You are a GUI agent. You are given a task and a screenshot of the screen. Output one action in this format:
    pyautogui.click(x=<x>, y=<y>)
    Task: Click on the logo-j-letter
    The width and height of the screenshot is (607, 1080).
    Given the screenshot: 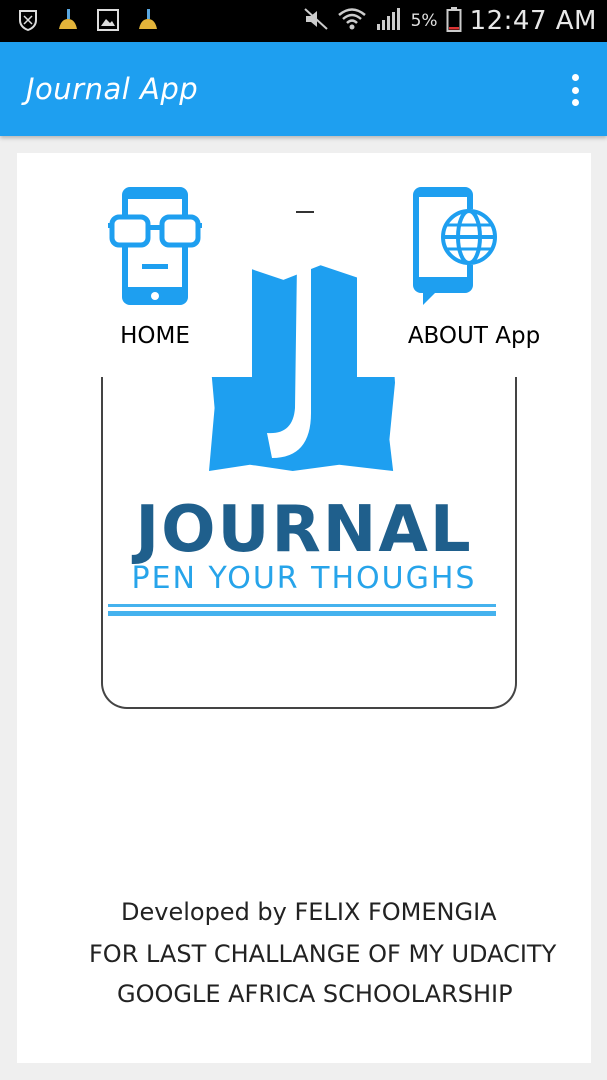 What is the action you would take?
    pyautogui.click(x=289, y=360)
    